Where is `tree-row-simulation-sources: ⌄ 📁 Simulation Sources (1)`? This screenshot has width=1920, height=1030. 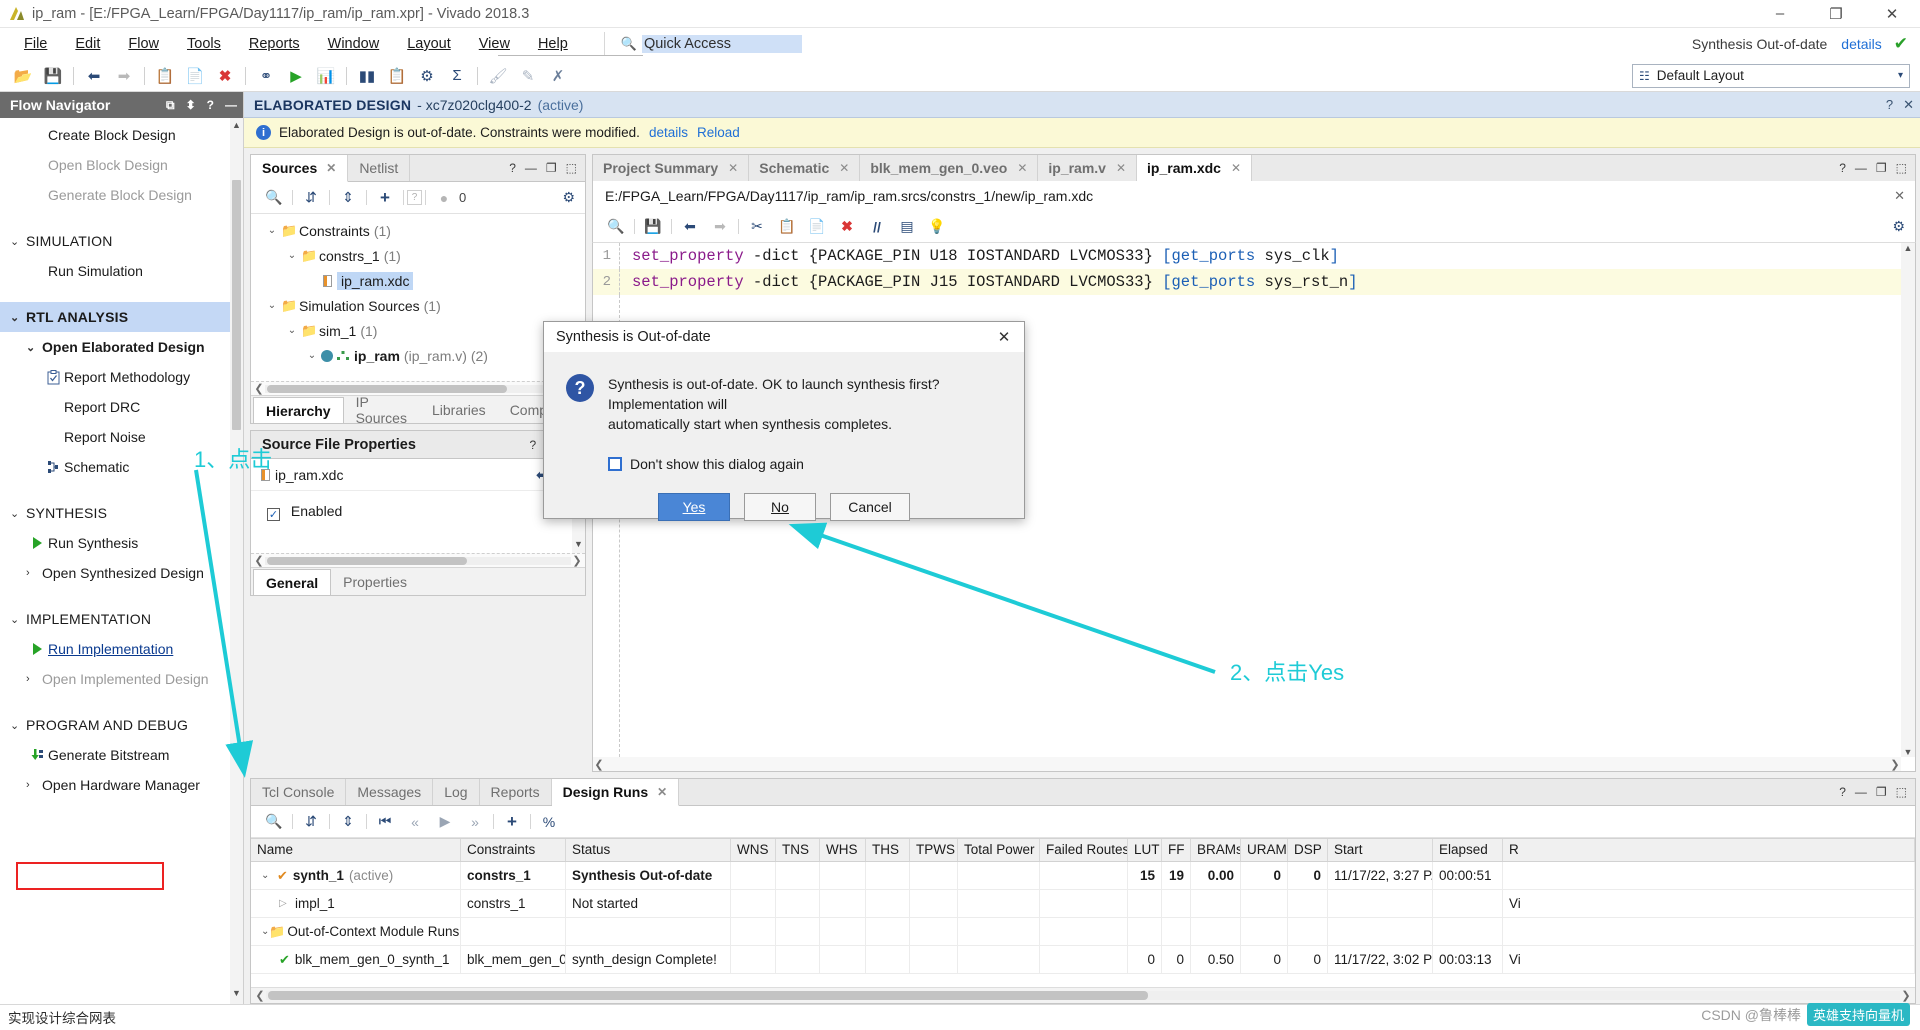 tree-row-simulation-sources: ⌄ 📁 Simulation Sources (1) is located at coordinates (418, 305).